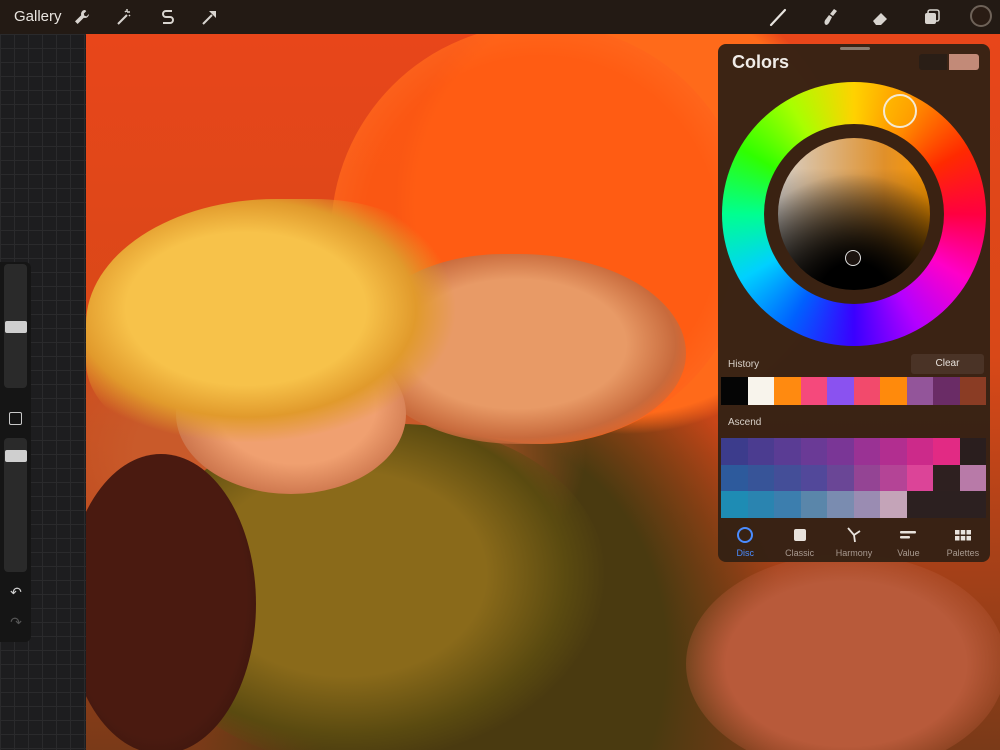  Describe the element at coordinates (900, 111) in the screenshot. I see `hue-handle` at that location.